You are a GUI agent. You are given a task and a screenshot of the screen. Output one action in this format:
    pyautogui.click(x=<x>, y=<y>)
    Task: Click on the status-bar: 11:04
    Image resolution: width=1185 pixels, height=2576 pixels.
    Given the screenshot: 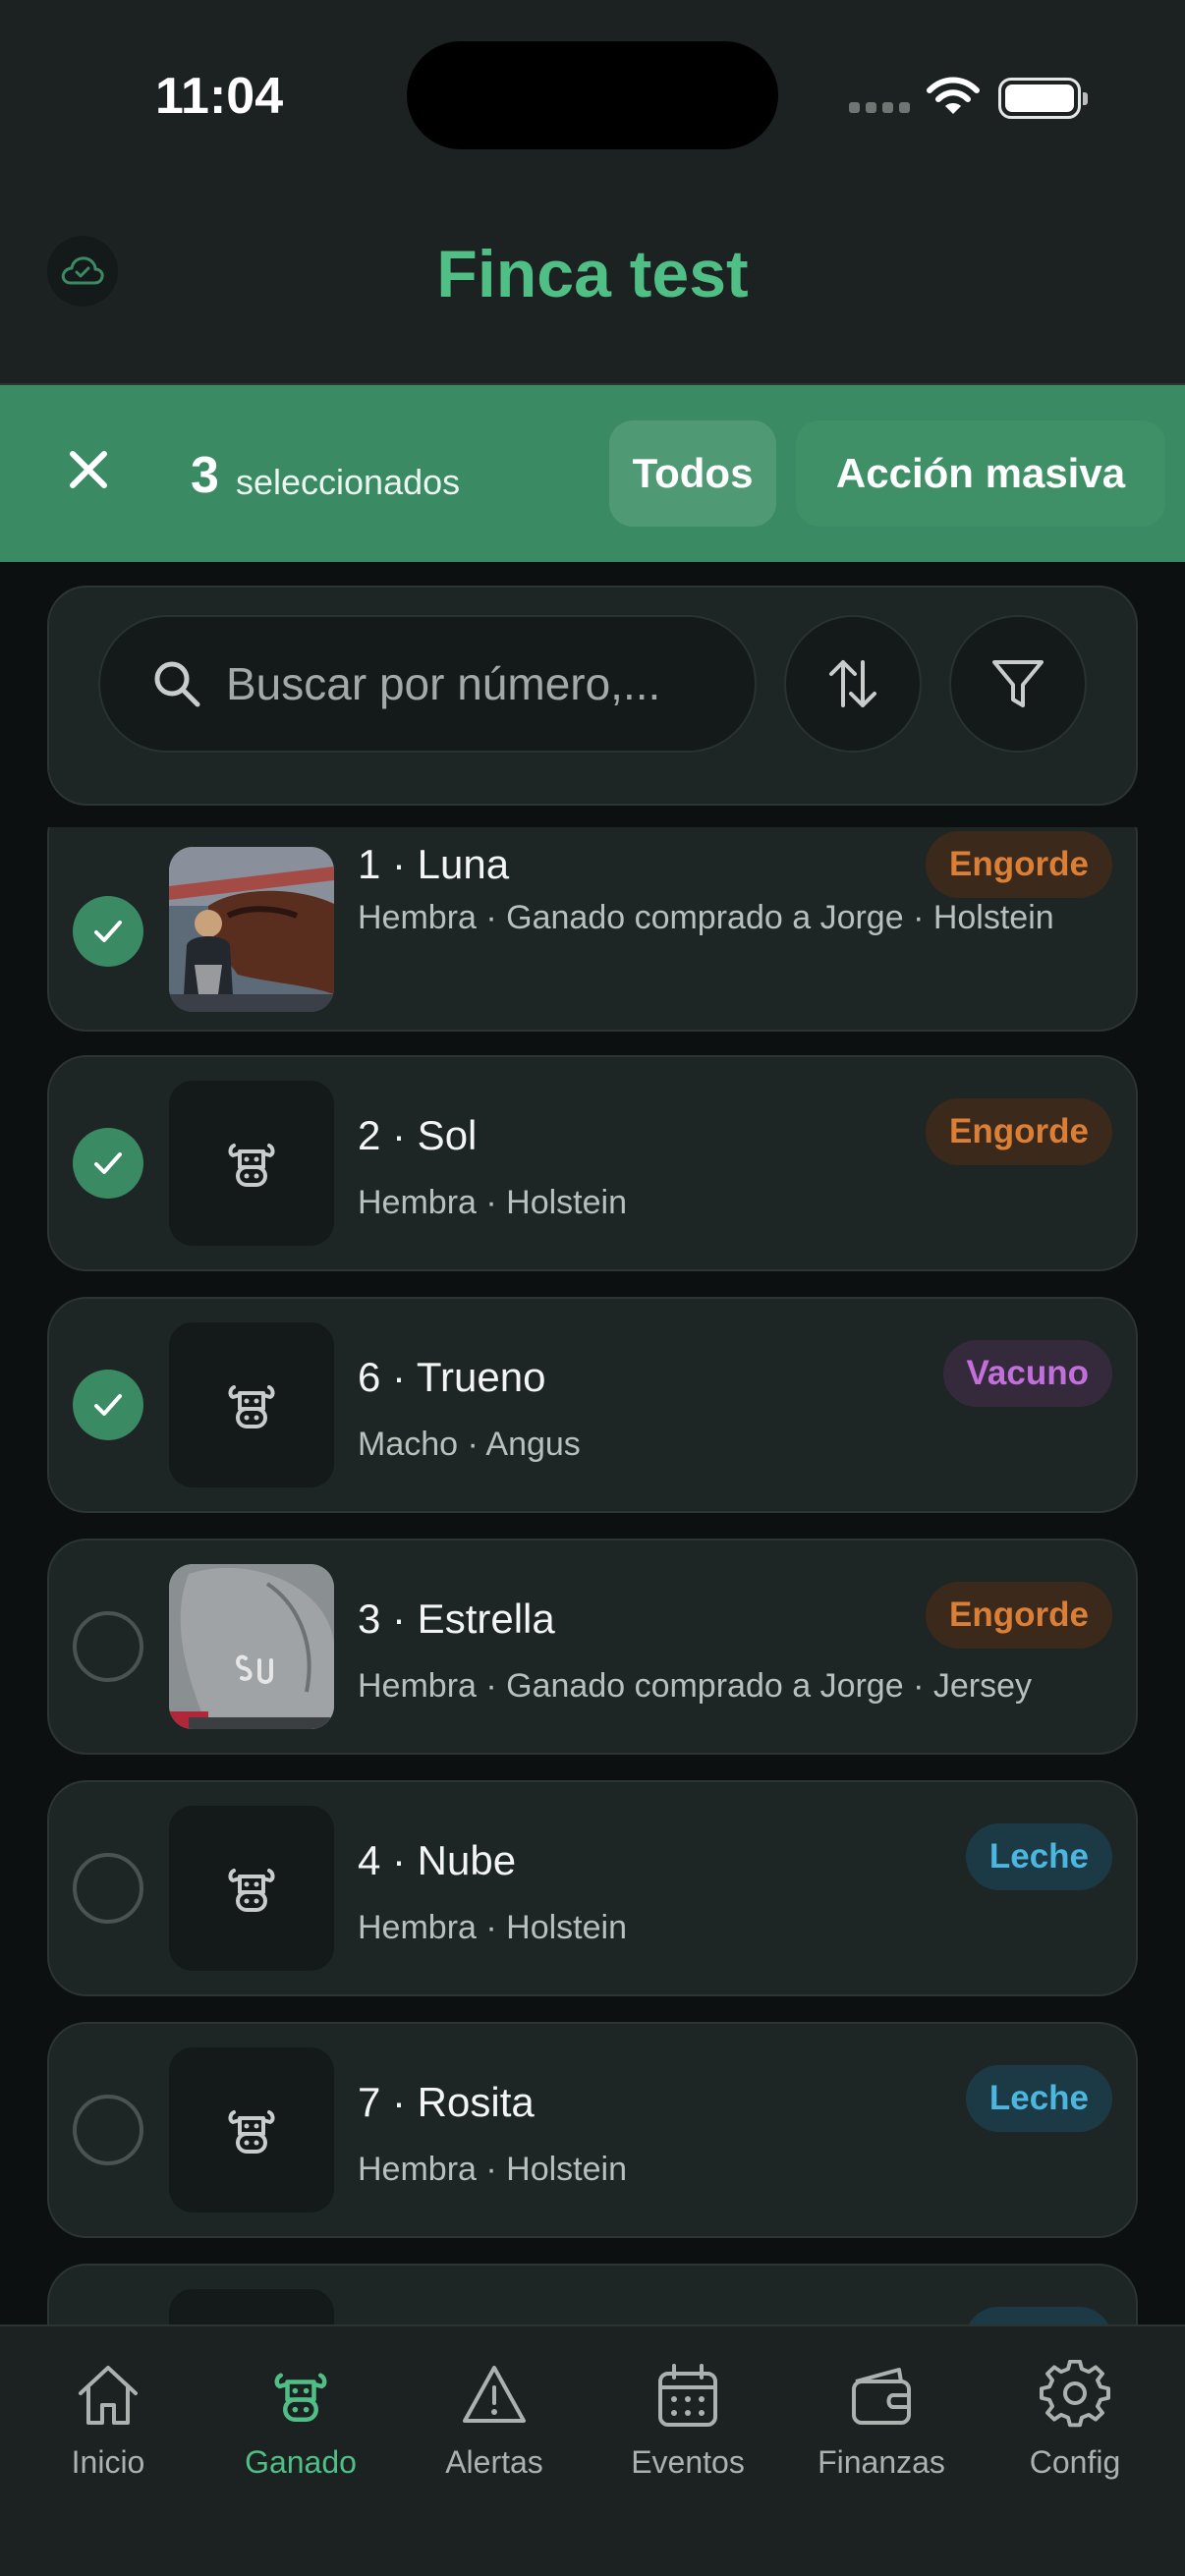 What is the action you would take?
    pyautogui.click(x=592, y=93)
    